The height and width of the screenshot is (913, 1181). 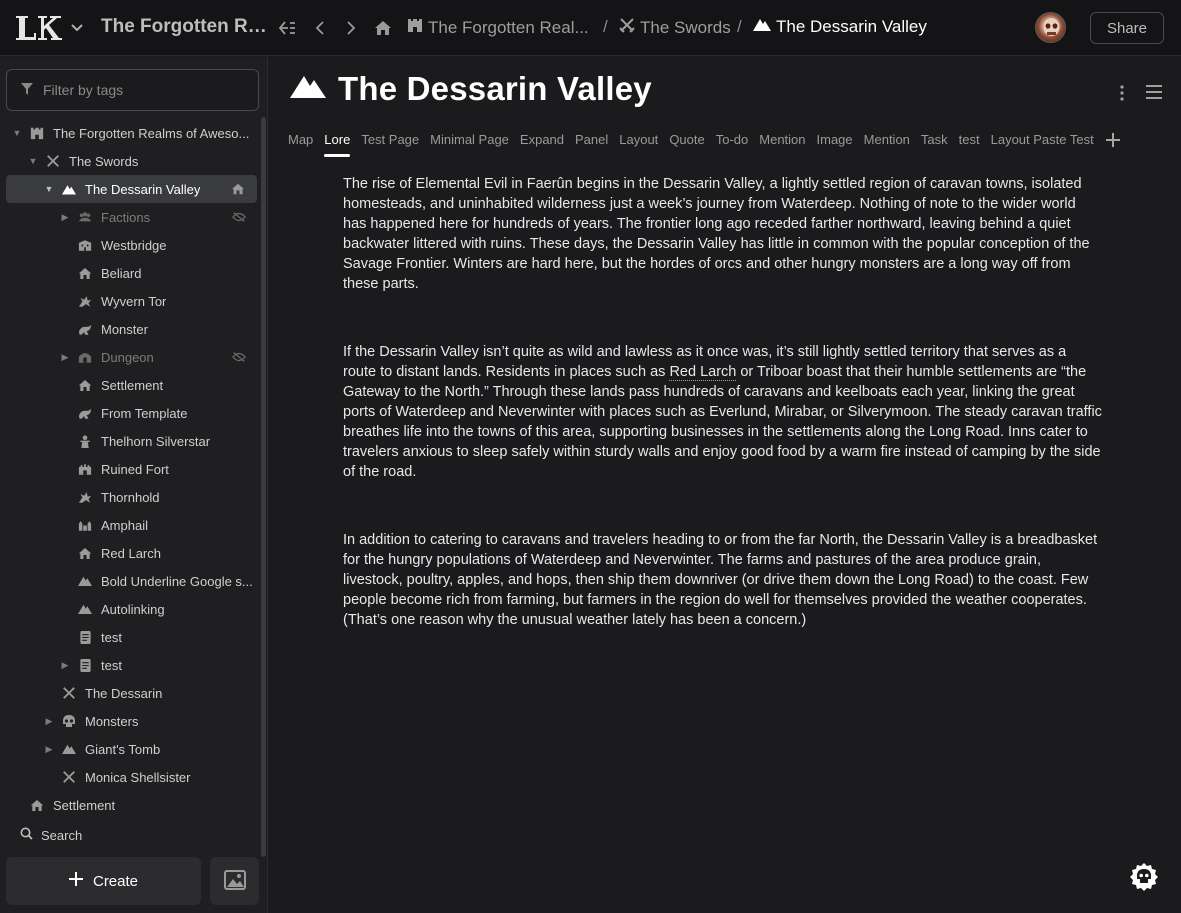 I want to click on tab-to-do: To-do, so click(x=732, y=144).